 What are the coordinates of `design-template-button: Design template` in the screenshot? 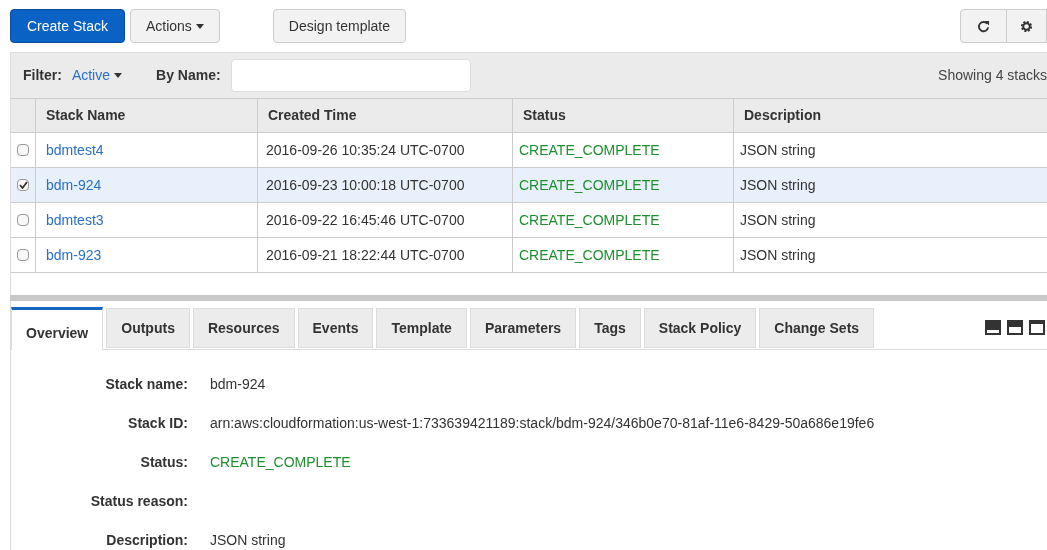 It's located at (339, 26).